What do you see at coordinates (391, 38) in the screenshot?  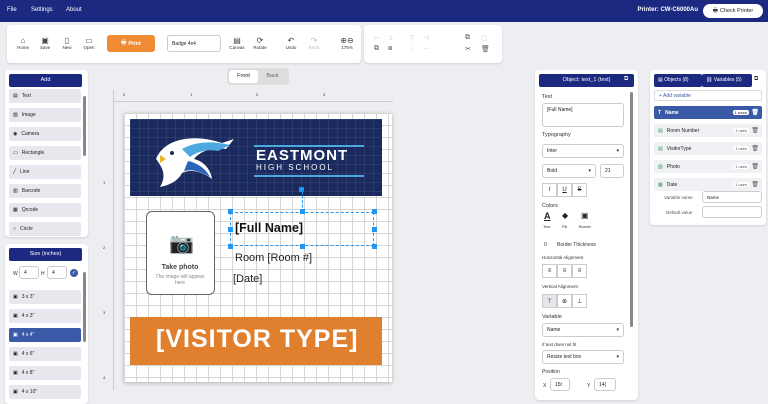 I see `align-center-icon: ⊥` at bounding box center [391, 38].